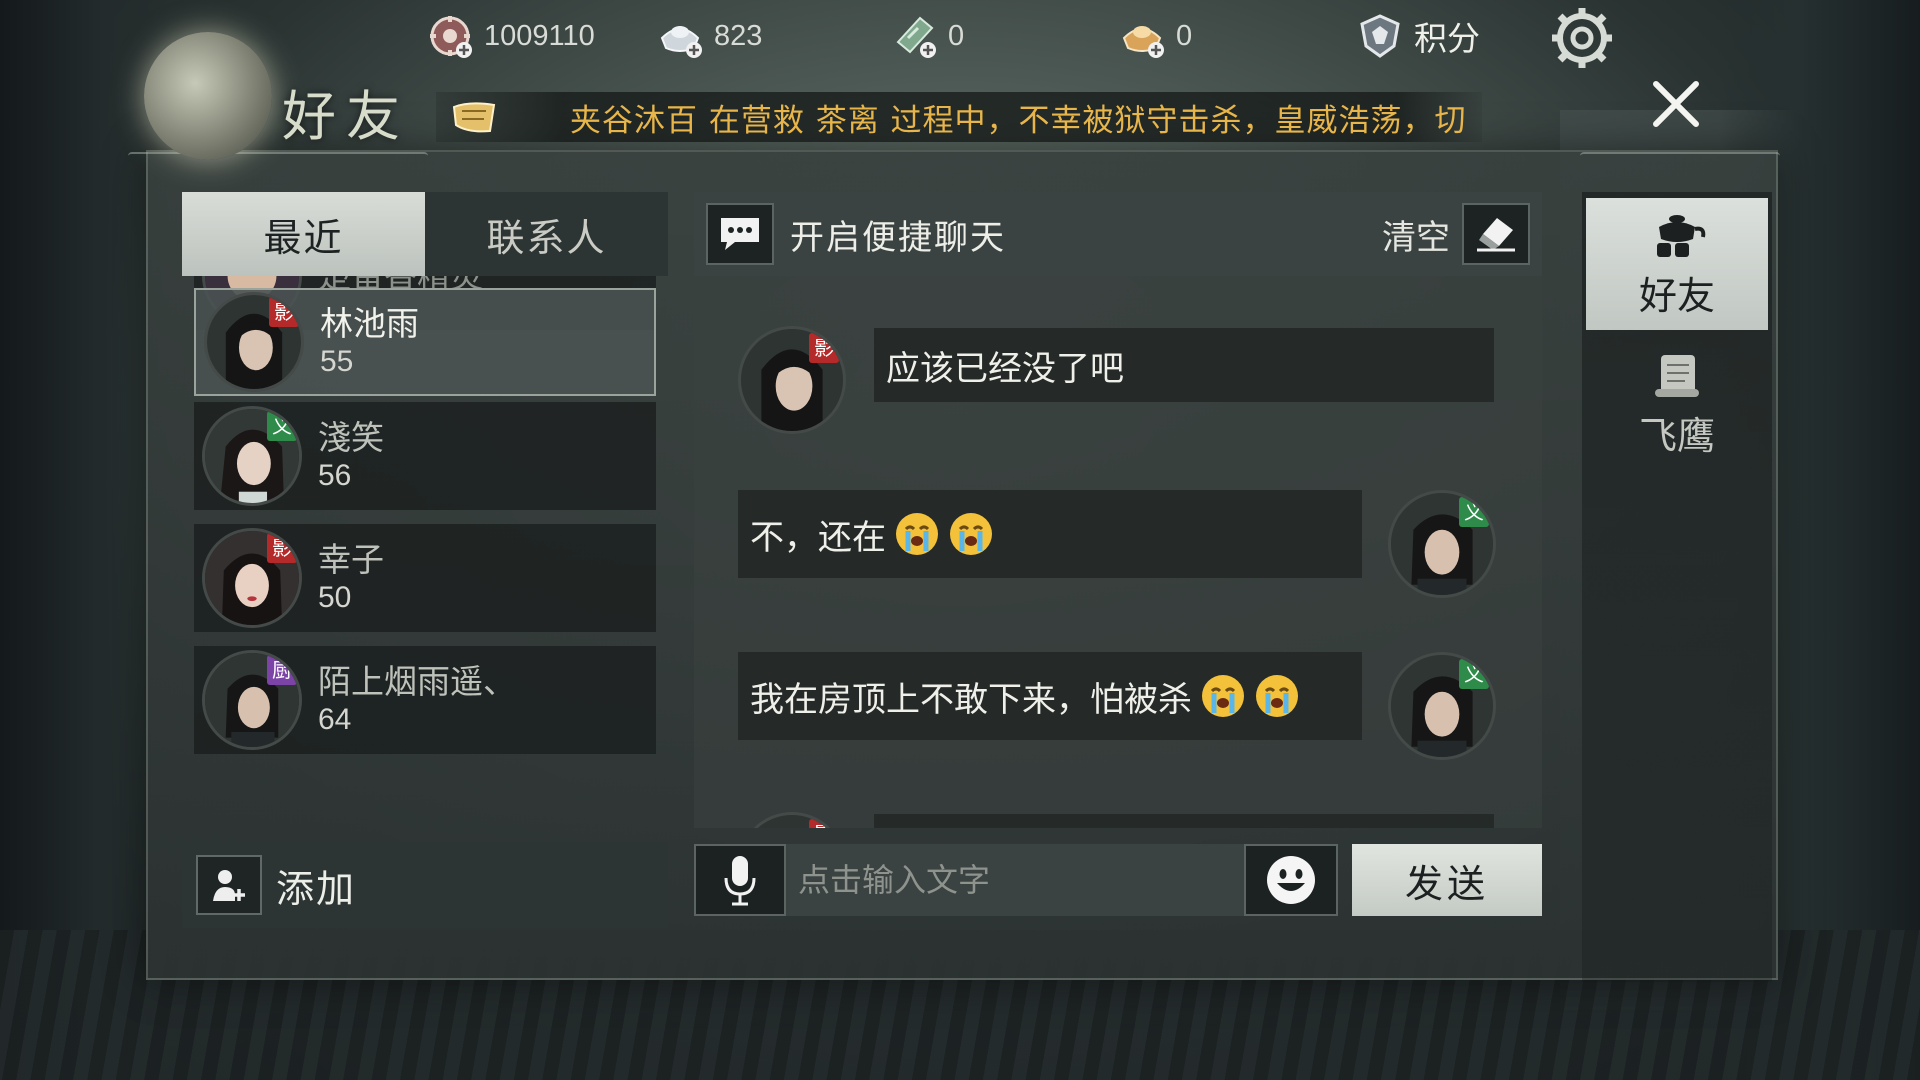  I want to click on list-item: 影 幸子 50, so click(425, 578).